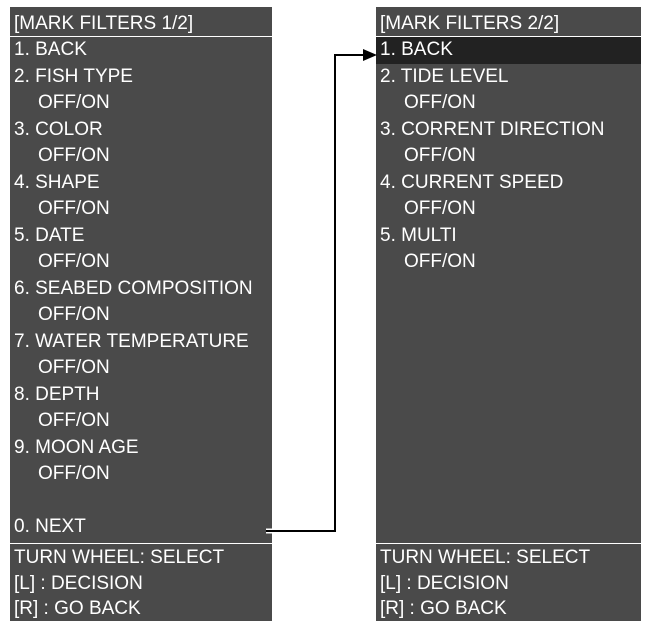 Image resolution: width=651 pixels, height=623 pixels. Describe the element at coordinates (370, 55) in the screenshot. I see `arrow-head-icon` at that location.